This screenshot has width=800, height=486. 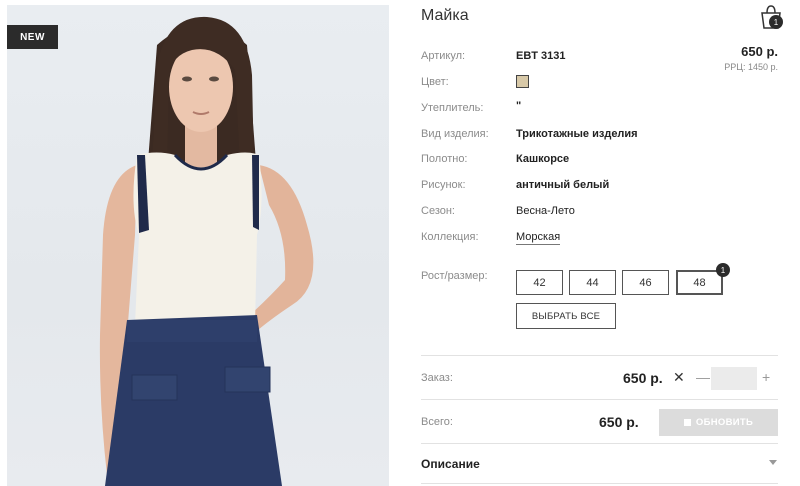 I want to click on spec-value-fabric: Кашкорсе, so click(x=543, y=159).